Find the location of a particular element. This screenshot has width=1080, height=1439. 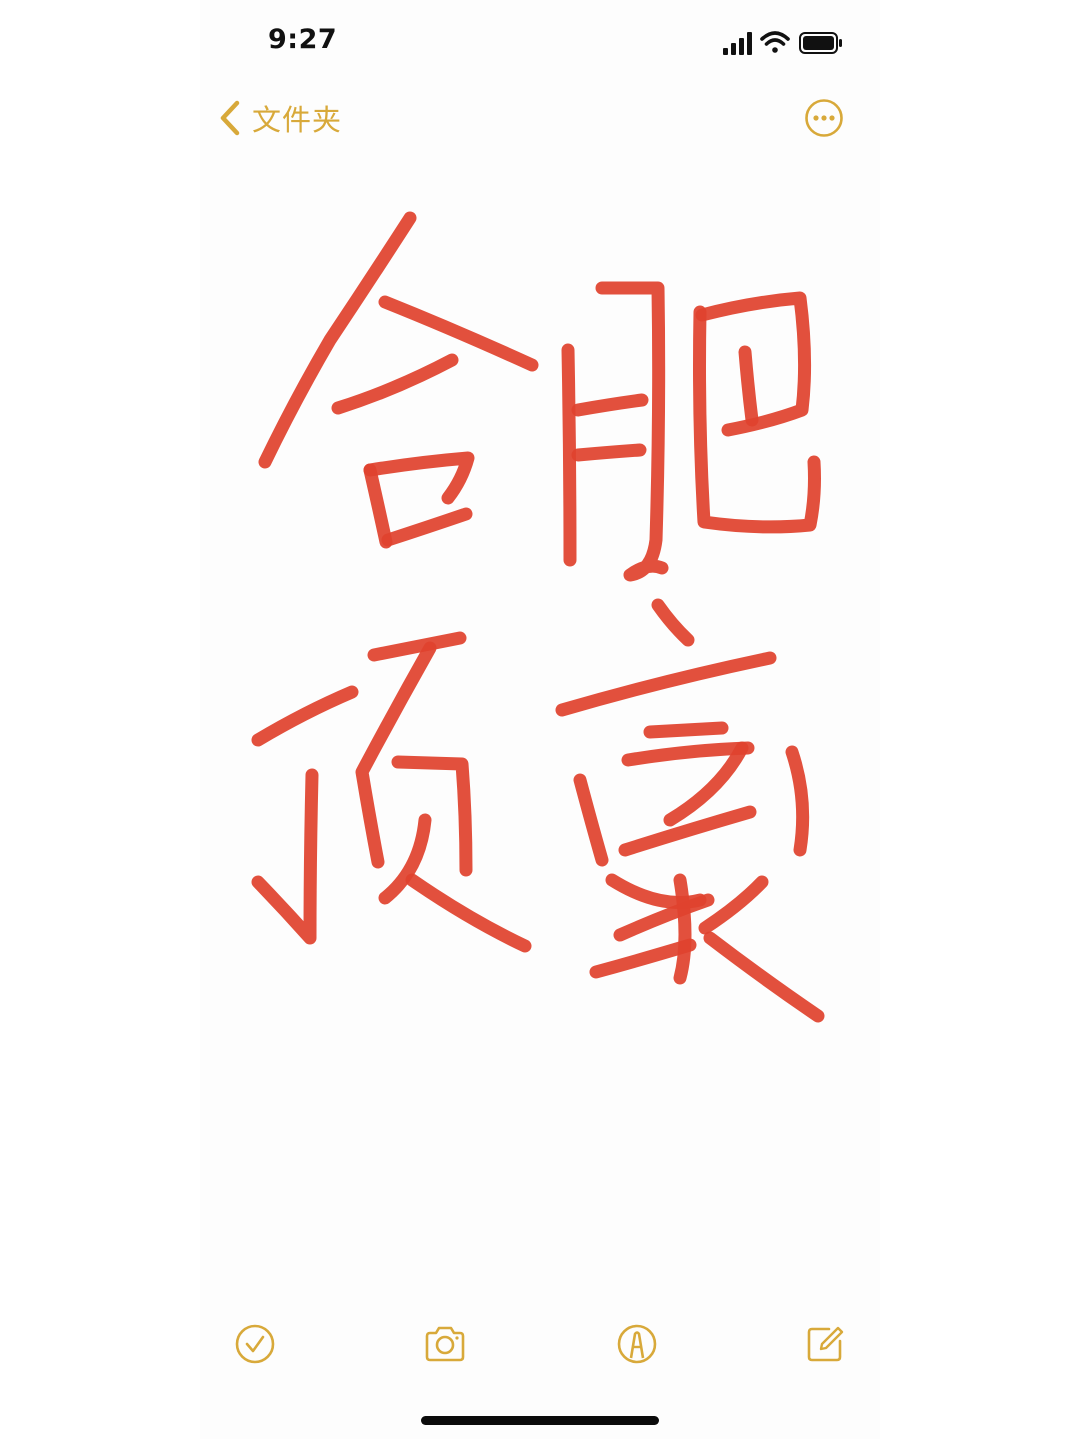

compose-icon is located at coordinates (825, 1344).